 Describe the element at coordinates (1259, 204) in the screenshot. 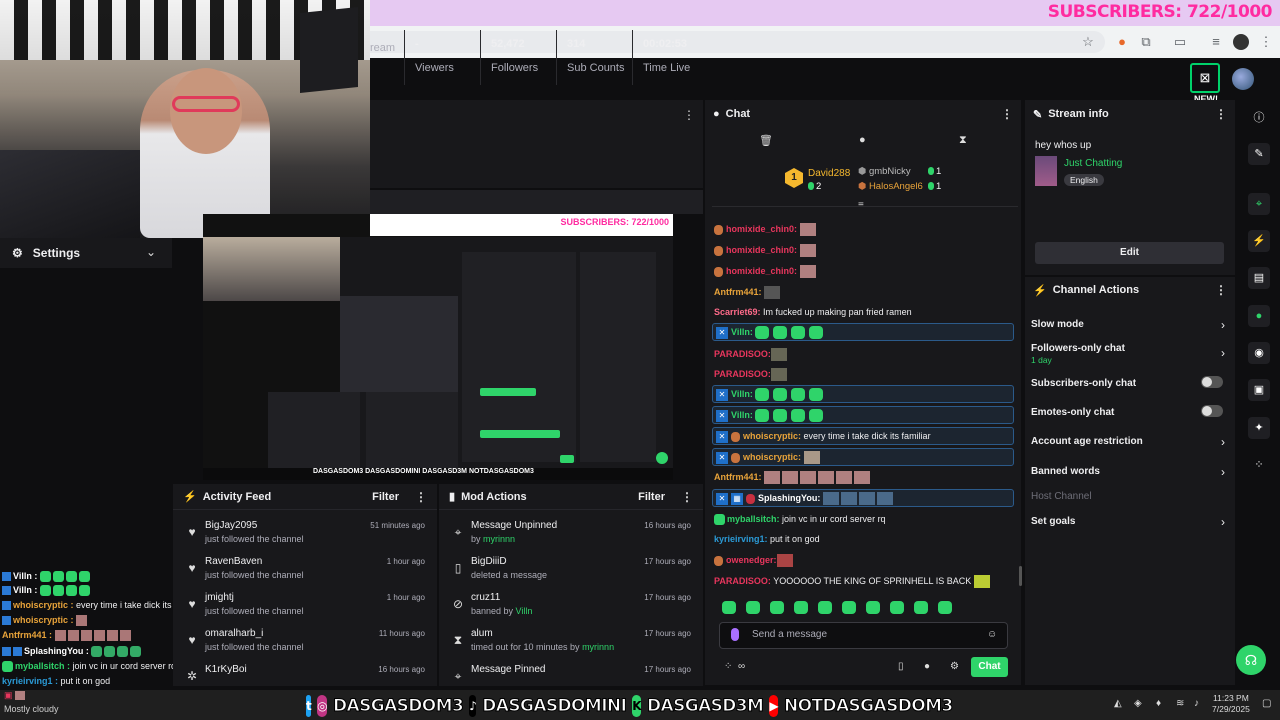

I see `target-icon: ⌖` at that location.